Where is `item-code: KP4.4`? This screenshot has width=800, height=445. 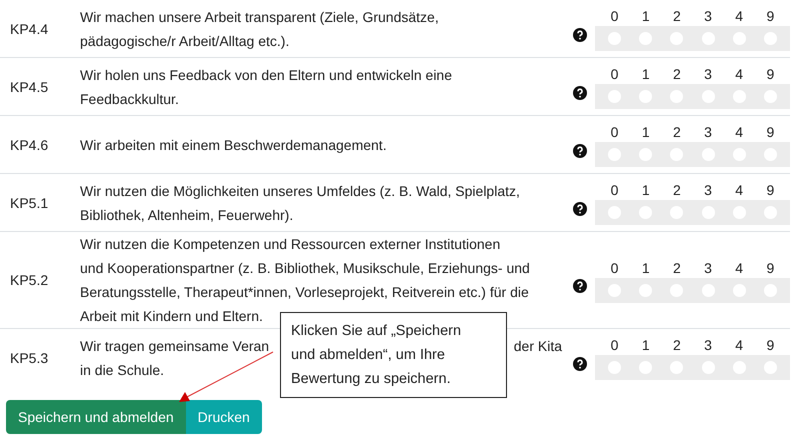
item-code: KP4.4 is located at coordinates (29, 28).